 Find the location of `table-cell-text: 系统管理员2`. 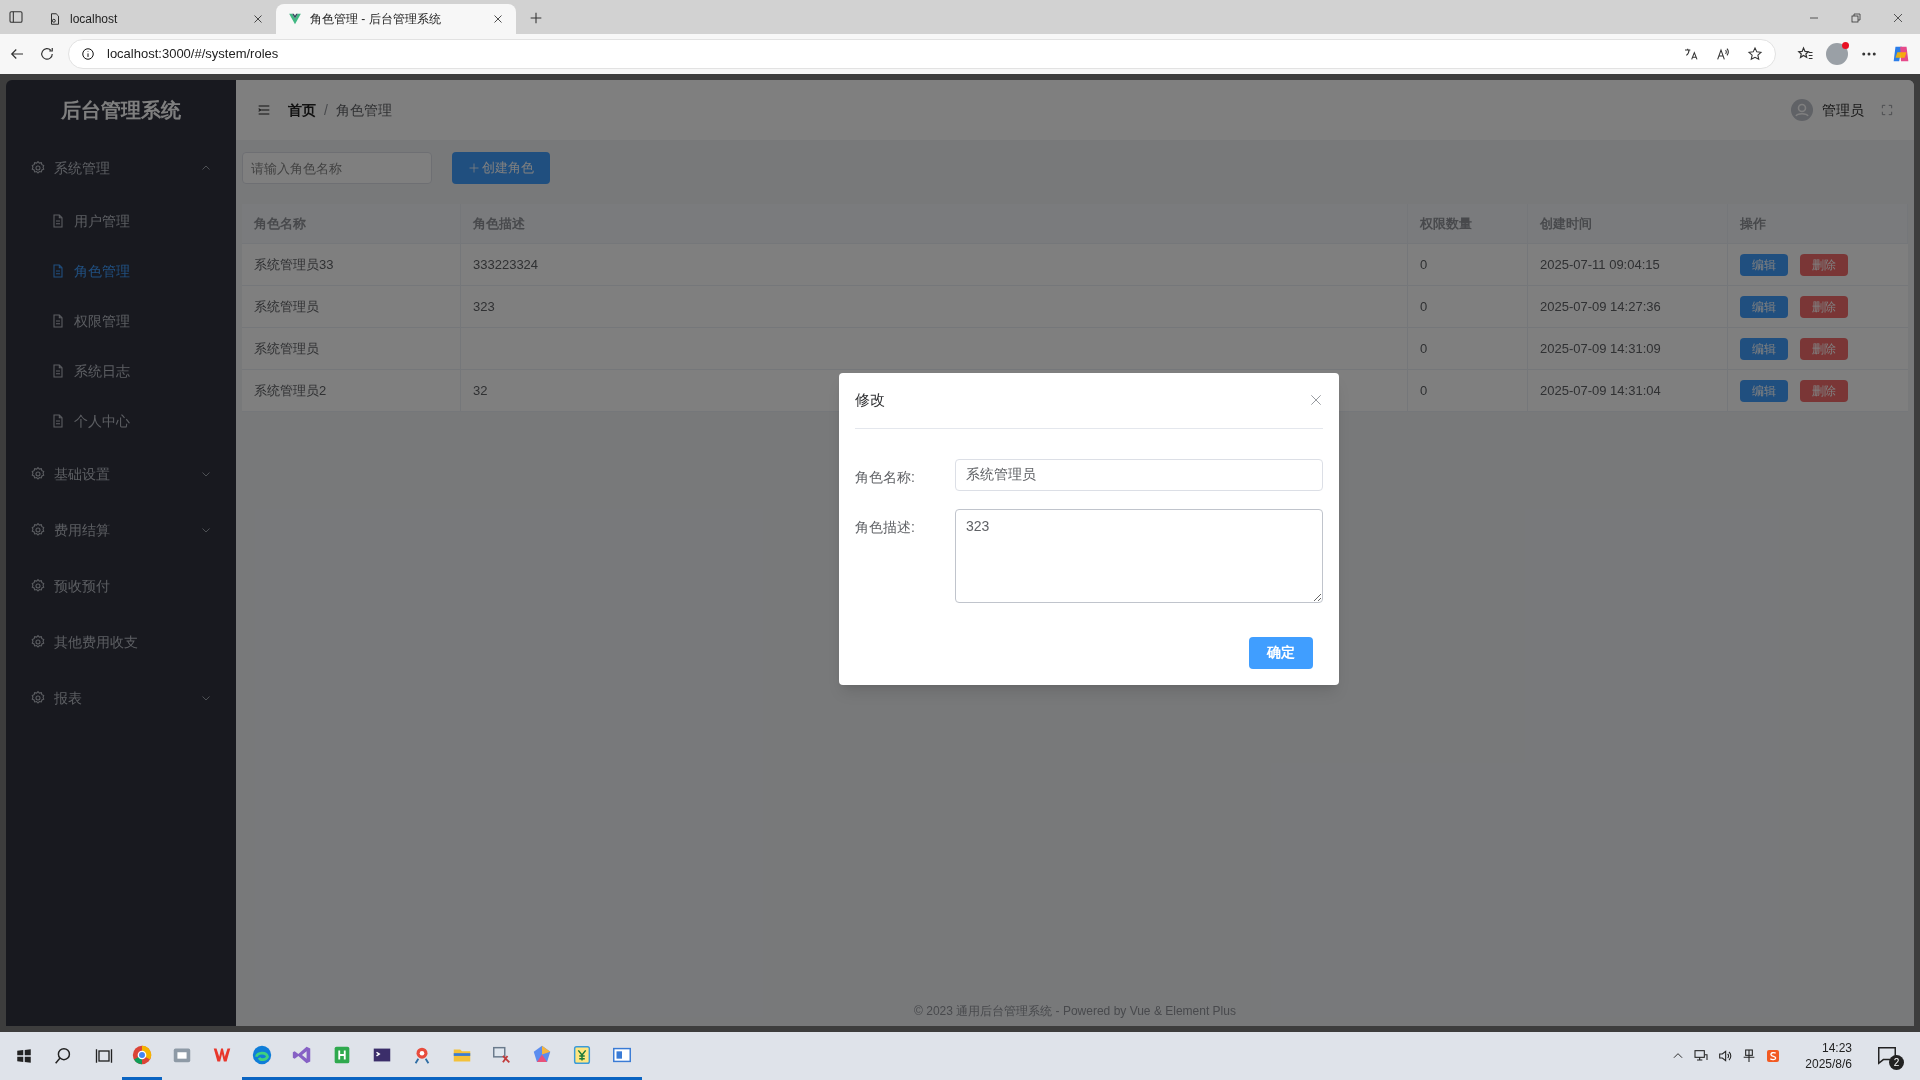

table-cell-text: 系统管理员2 is located at coordinates (290, 390).